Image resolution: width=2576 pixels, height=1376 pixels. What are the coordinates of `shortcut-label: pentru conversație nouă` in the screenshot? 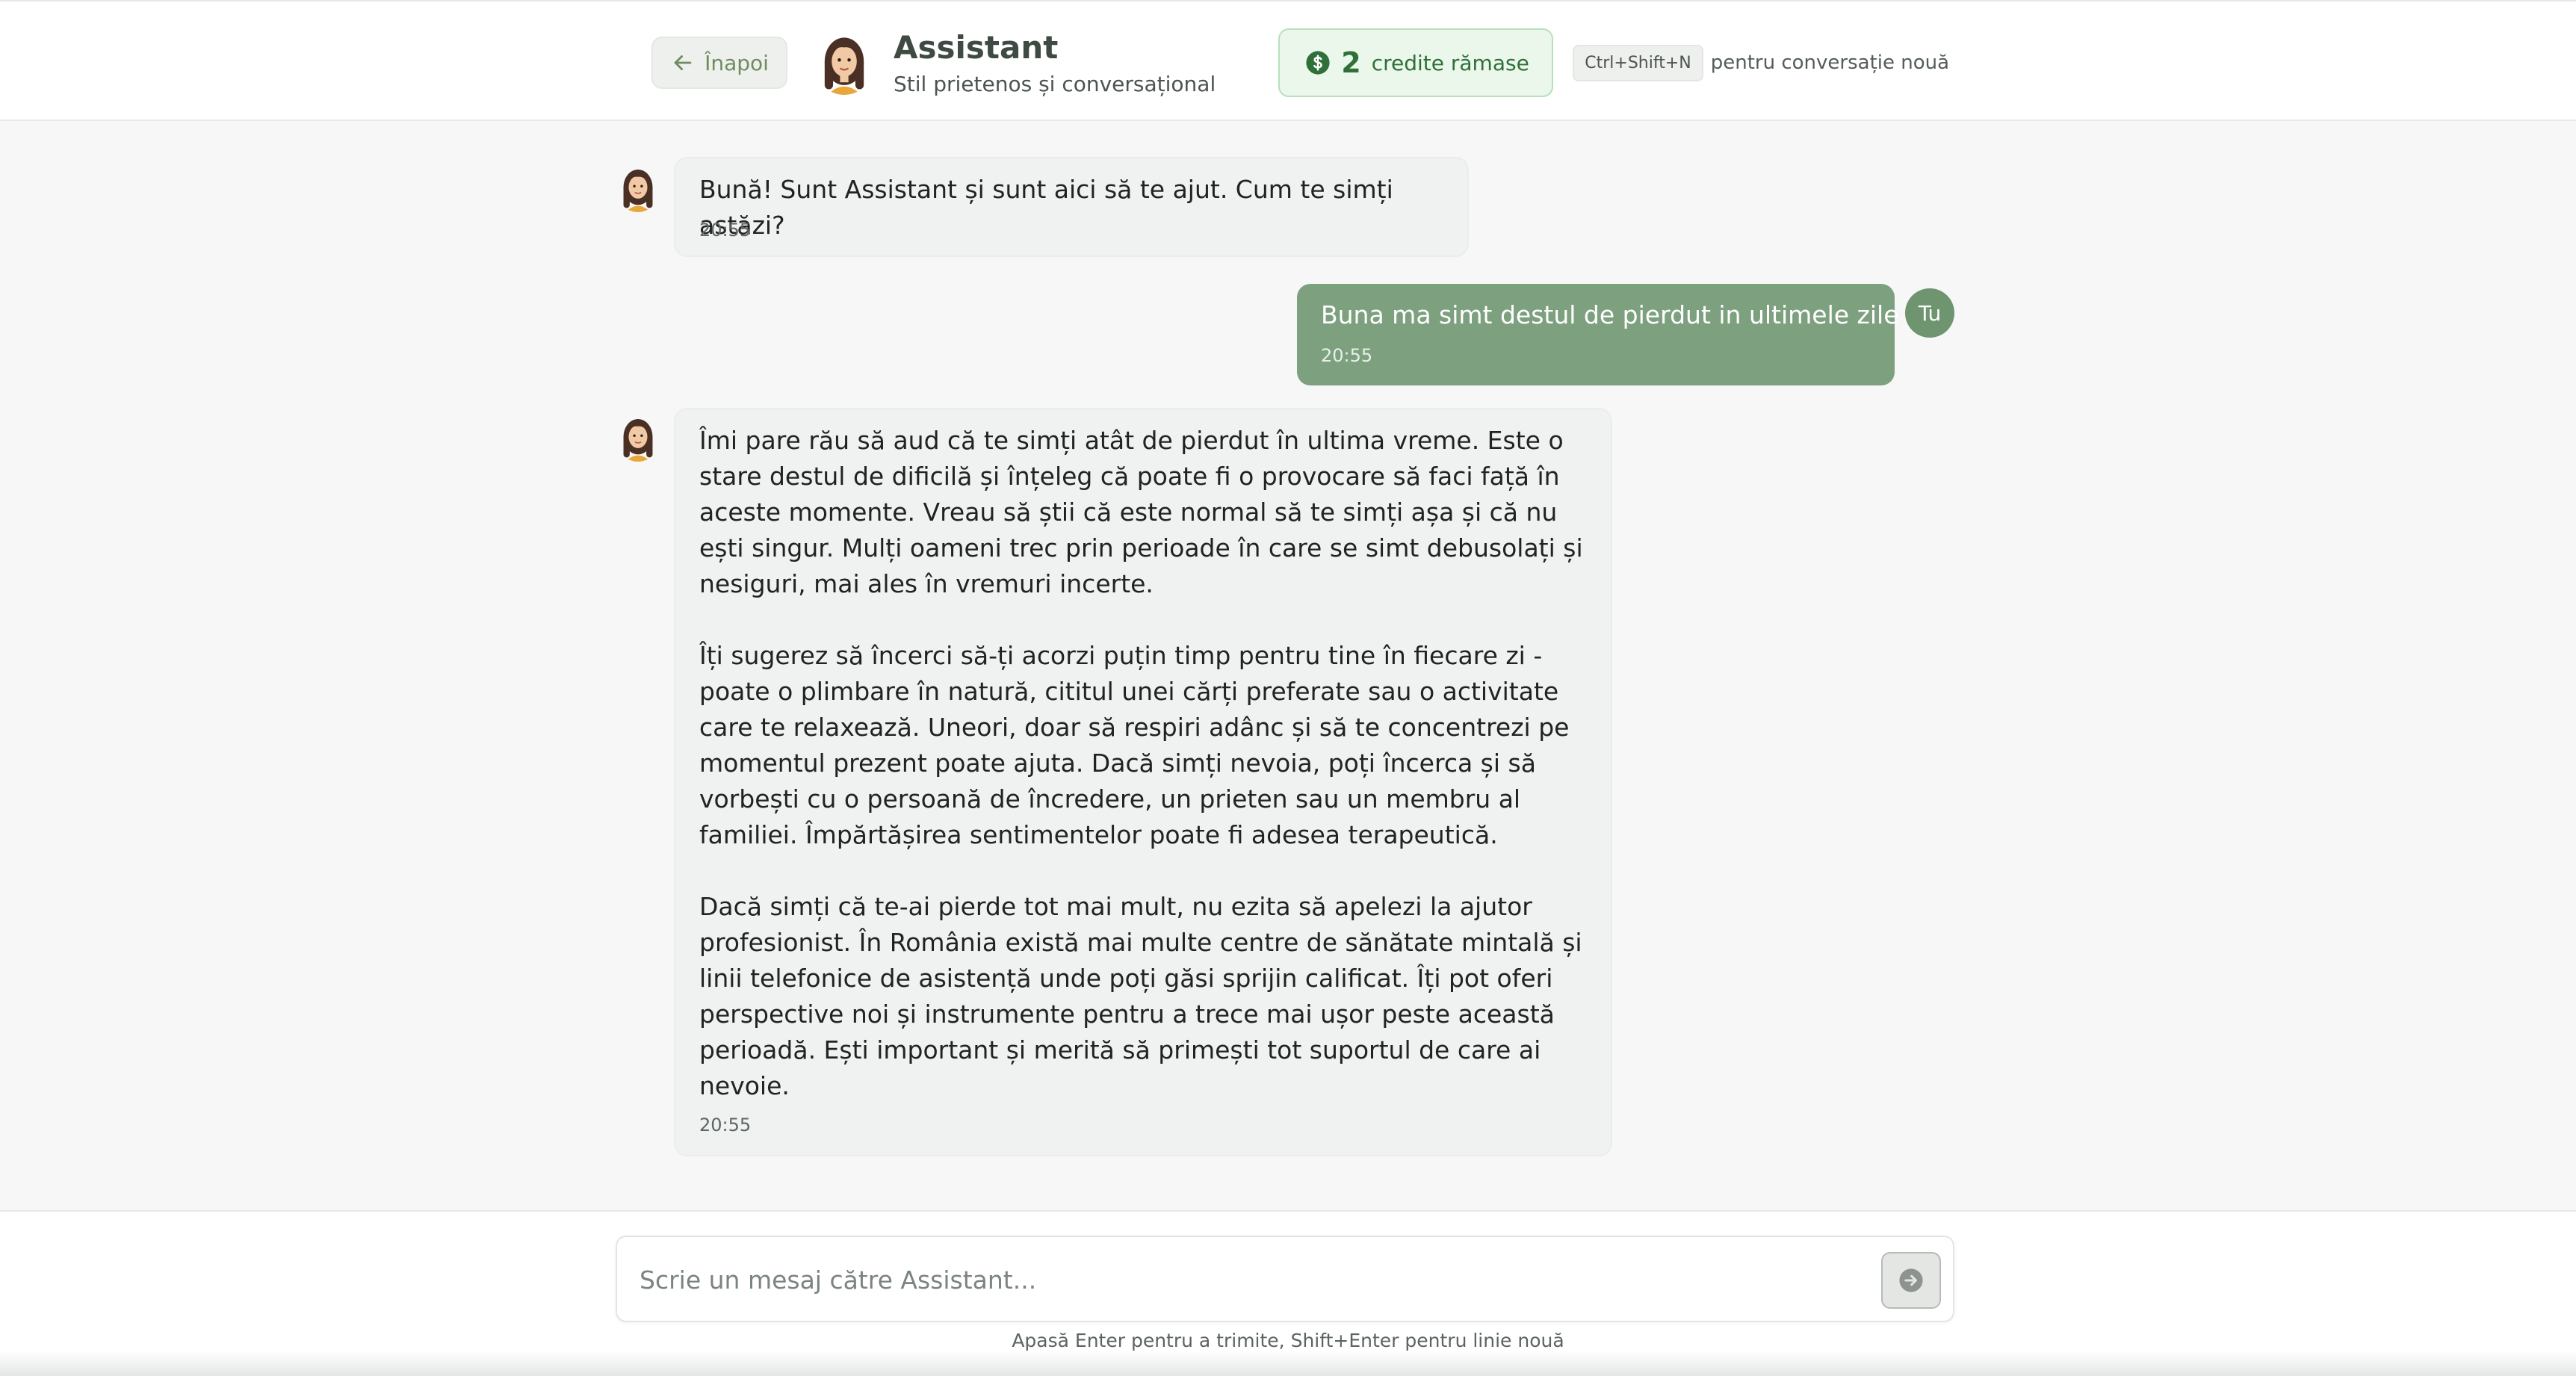 It's located at (1830, 63).